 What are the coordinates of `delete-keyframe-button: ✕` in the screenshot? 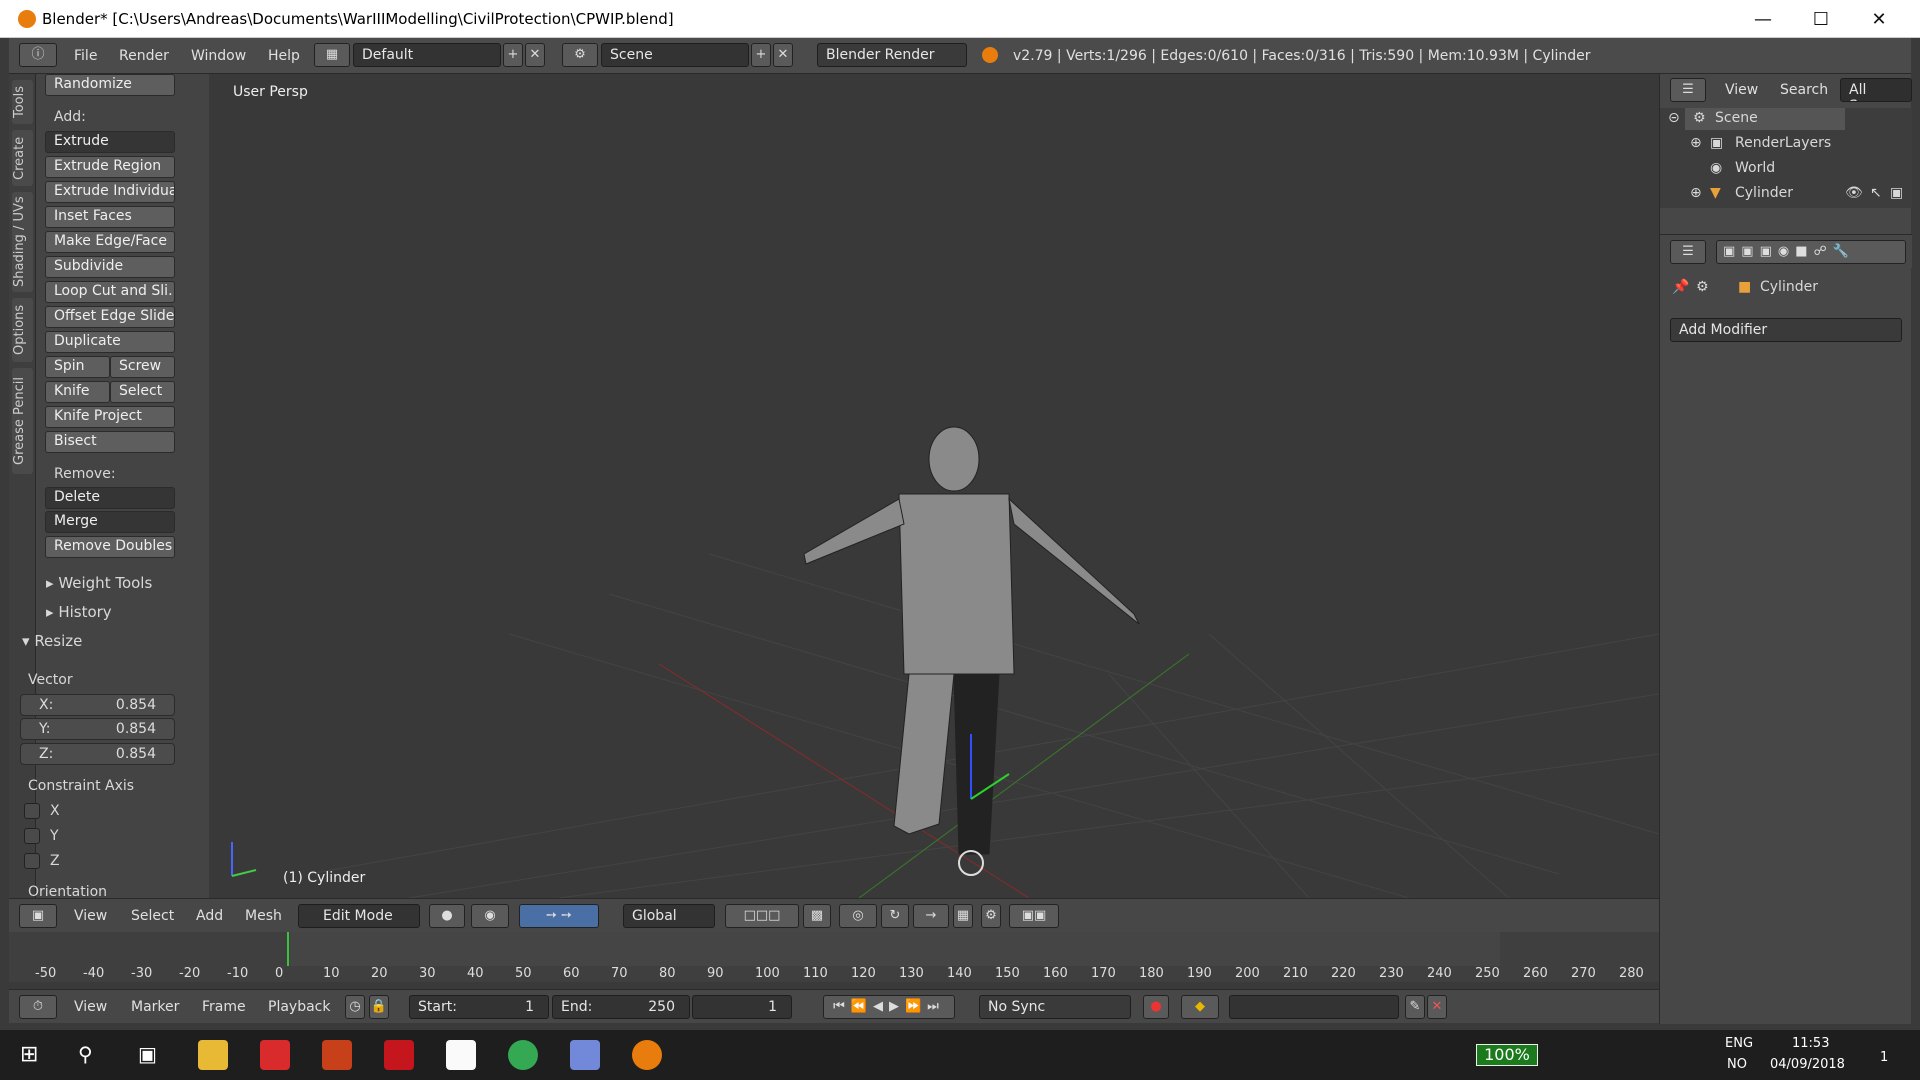 It's located at (1437, 1007).